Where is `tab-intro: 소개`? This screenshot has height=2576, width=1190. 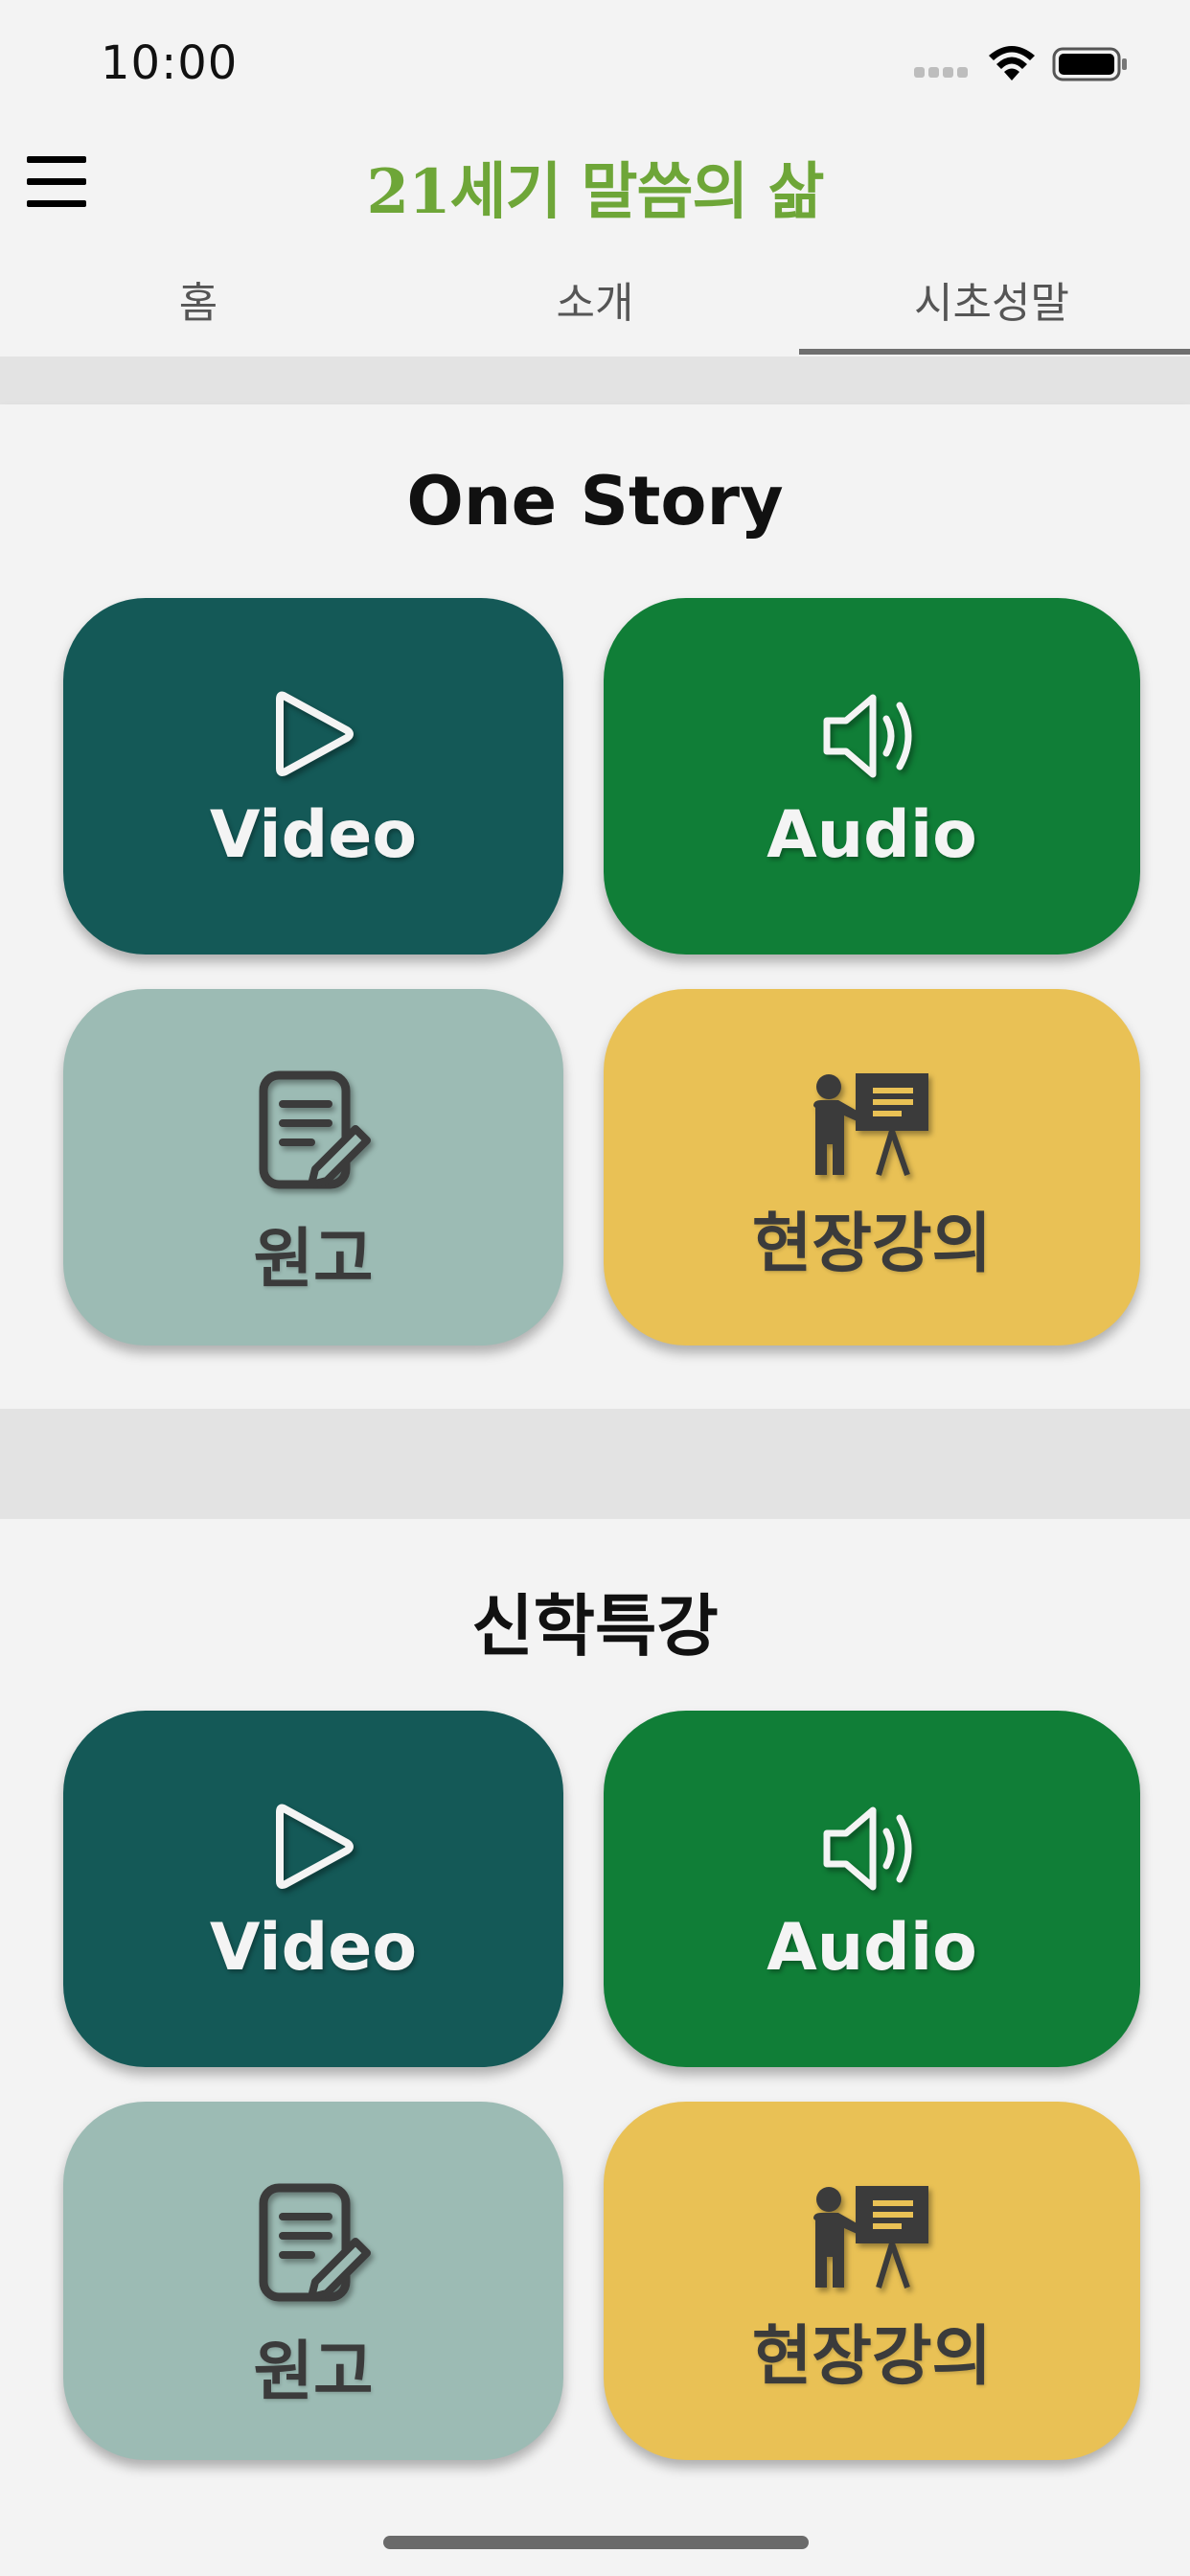
tab-intro: 소개 is located at coordinates (595, 303).